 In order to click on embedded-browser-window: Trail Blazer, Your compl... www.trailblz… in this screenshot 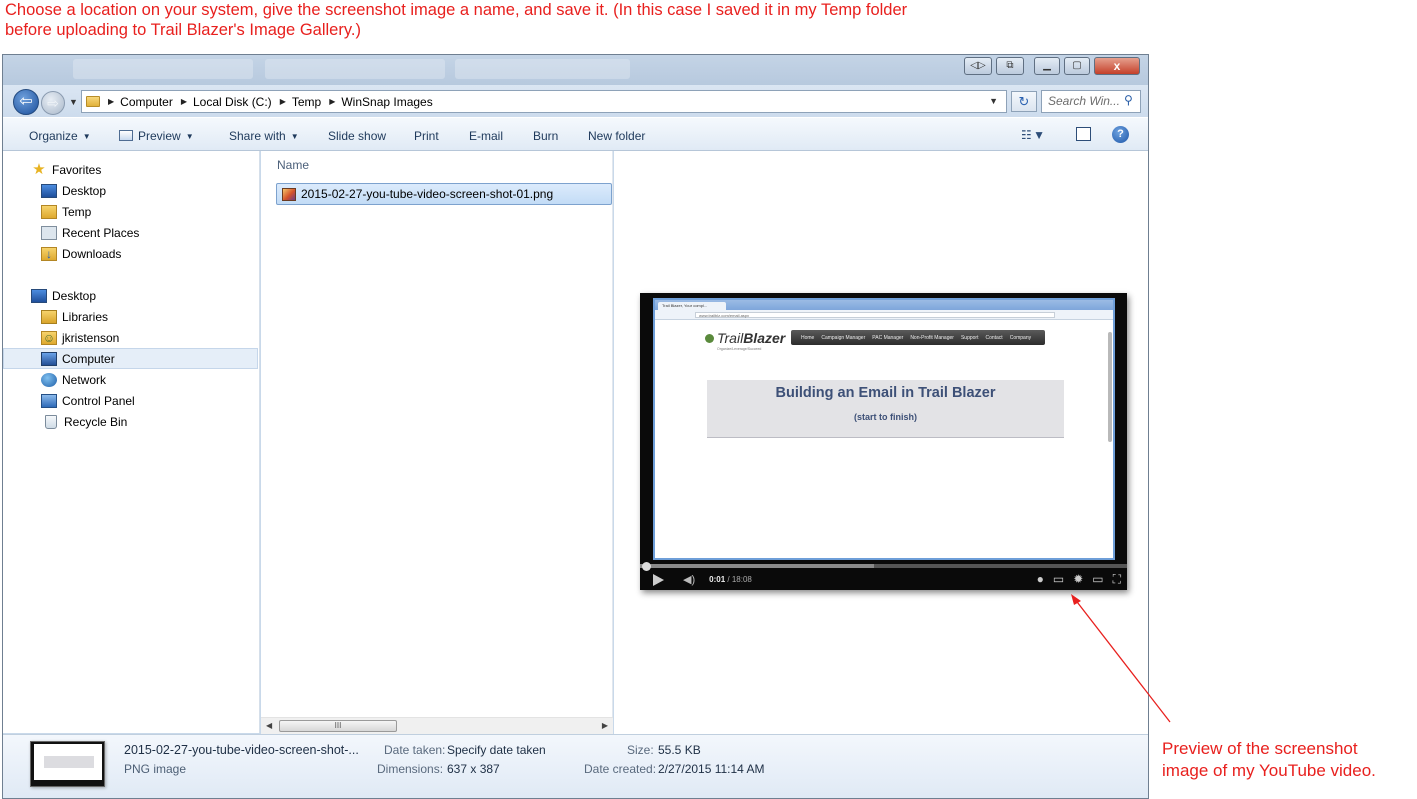, I will do `click(884, 429)`.